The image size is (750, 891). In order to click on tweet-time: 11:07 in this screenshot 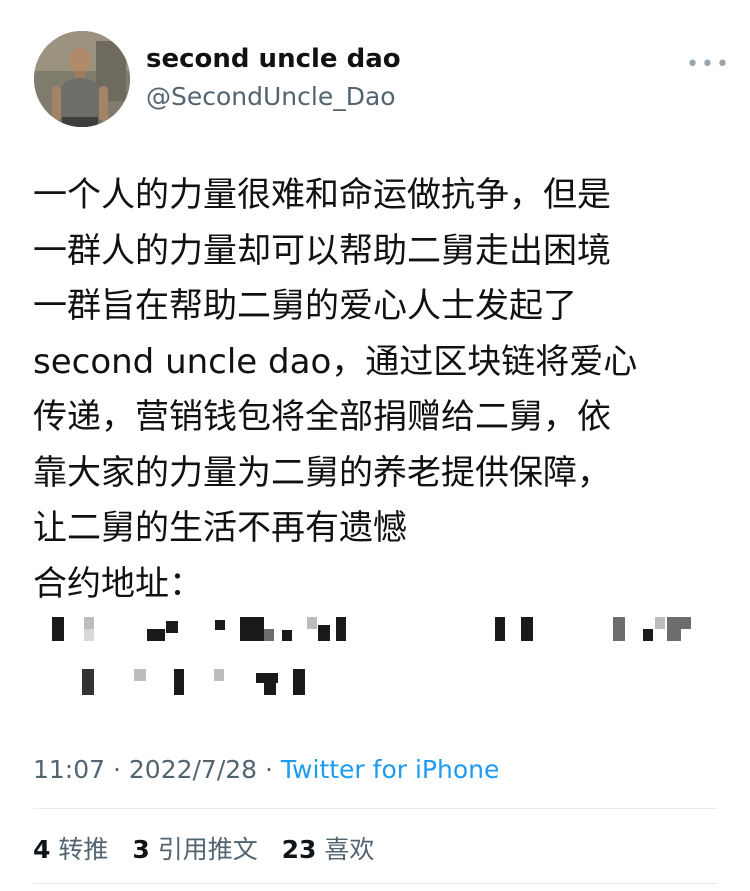, I will do `click(69, 769)`.